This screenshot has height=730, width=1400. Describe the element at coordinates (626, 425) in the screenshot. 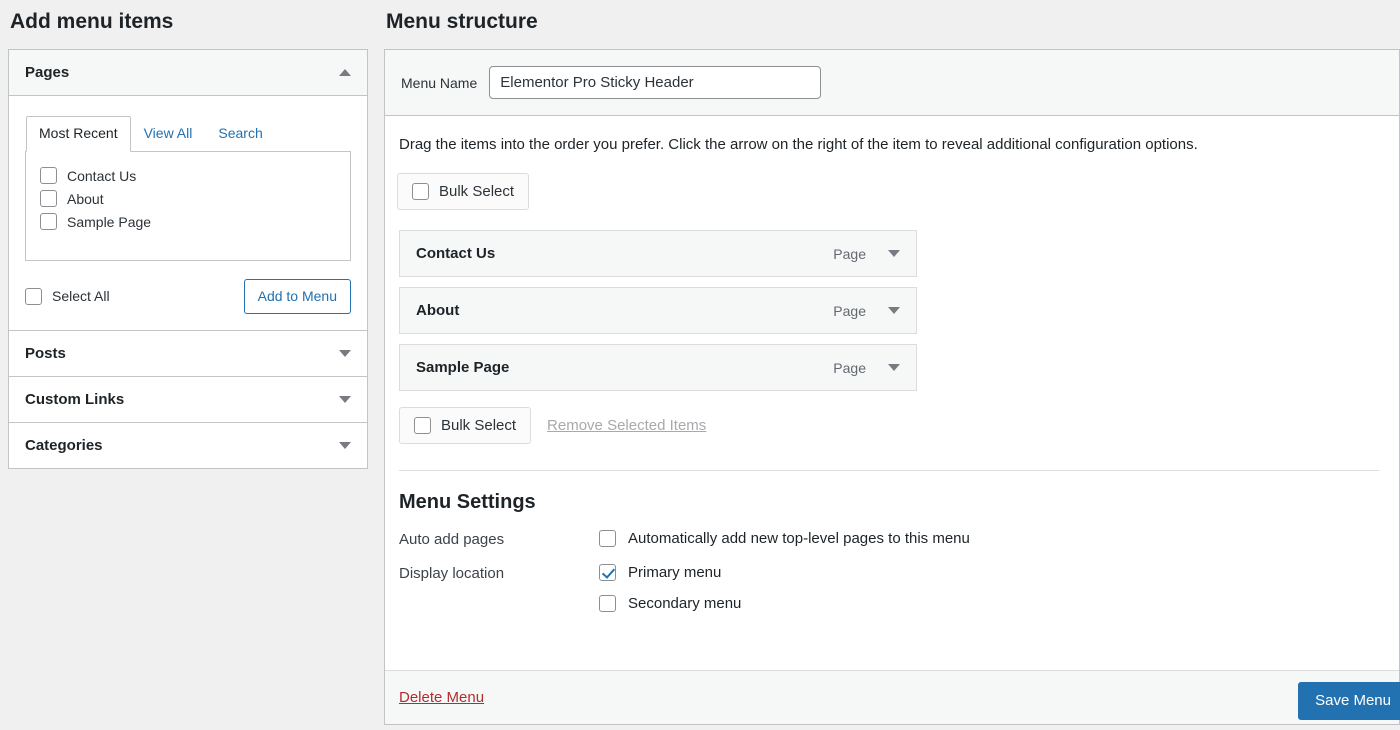

I see `remove-selected-items-link: Remove Selected Items` at that location.